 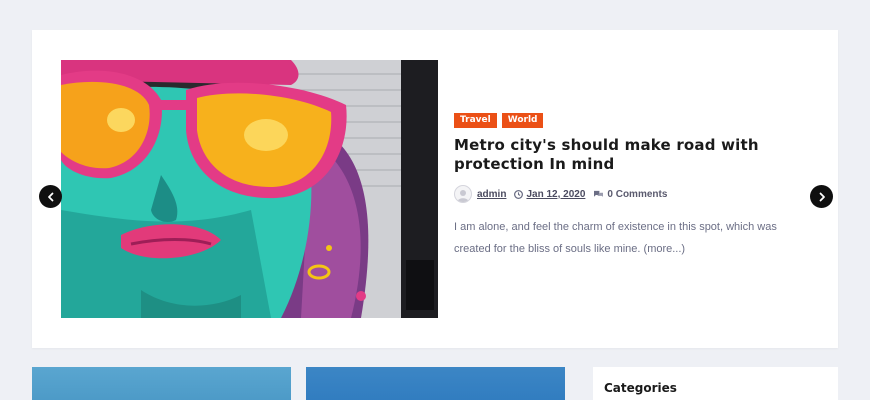 I want to click on post-meta: admin Jan 12, 2020 0 Comments, so click(x=560, y=194).